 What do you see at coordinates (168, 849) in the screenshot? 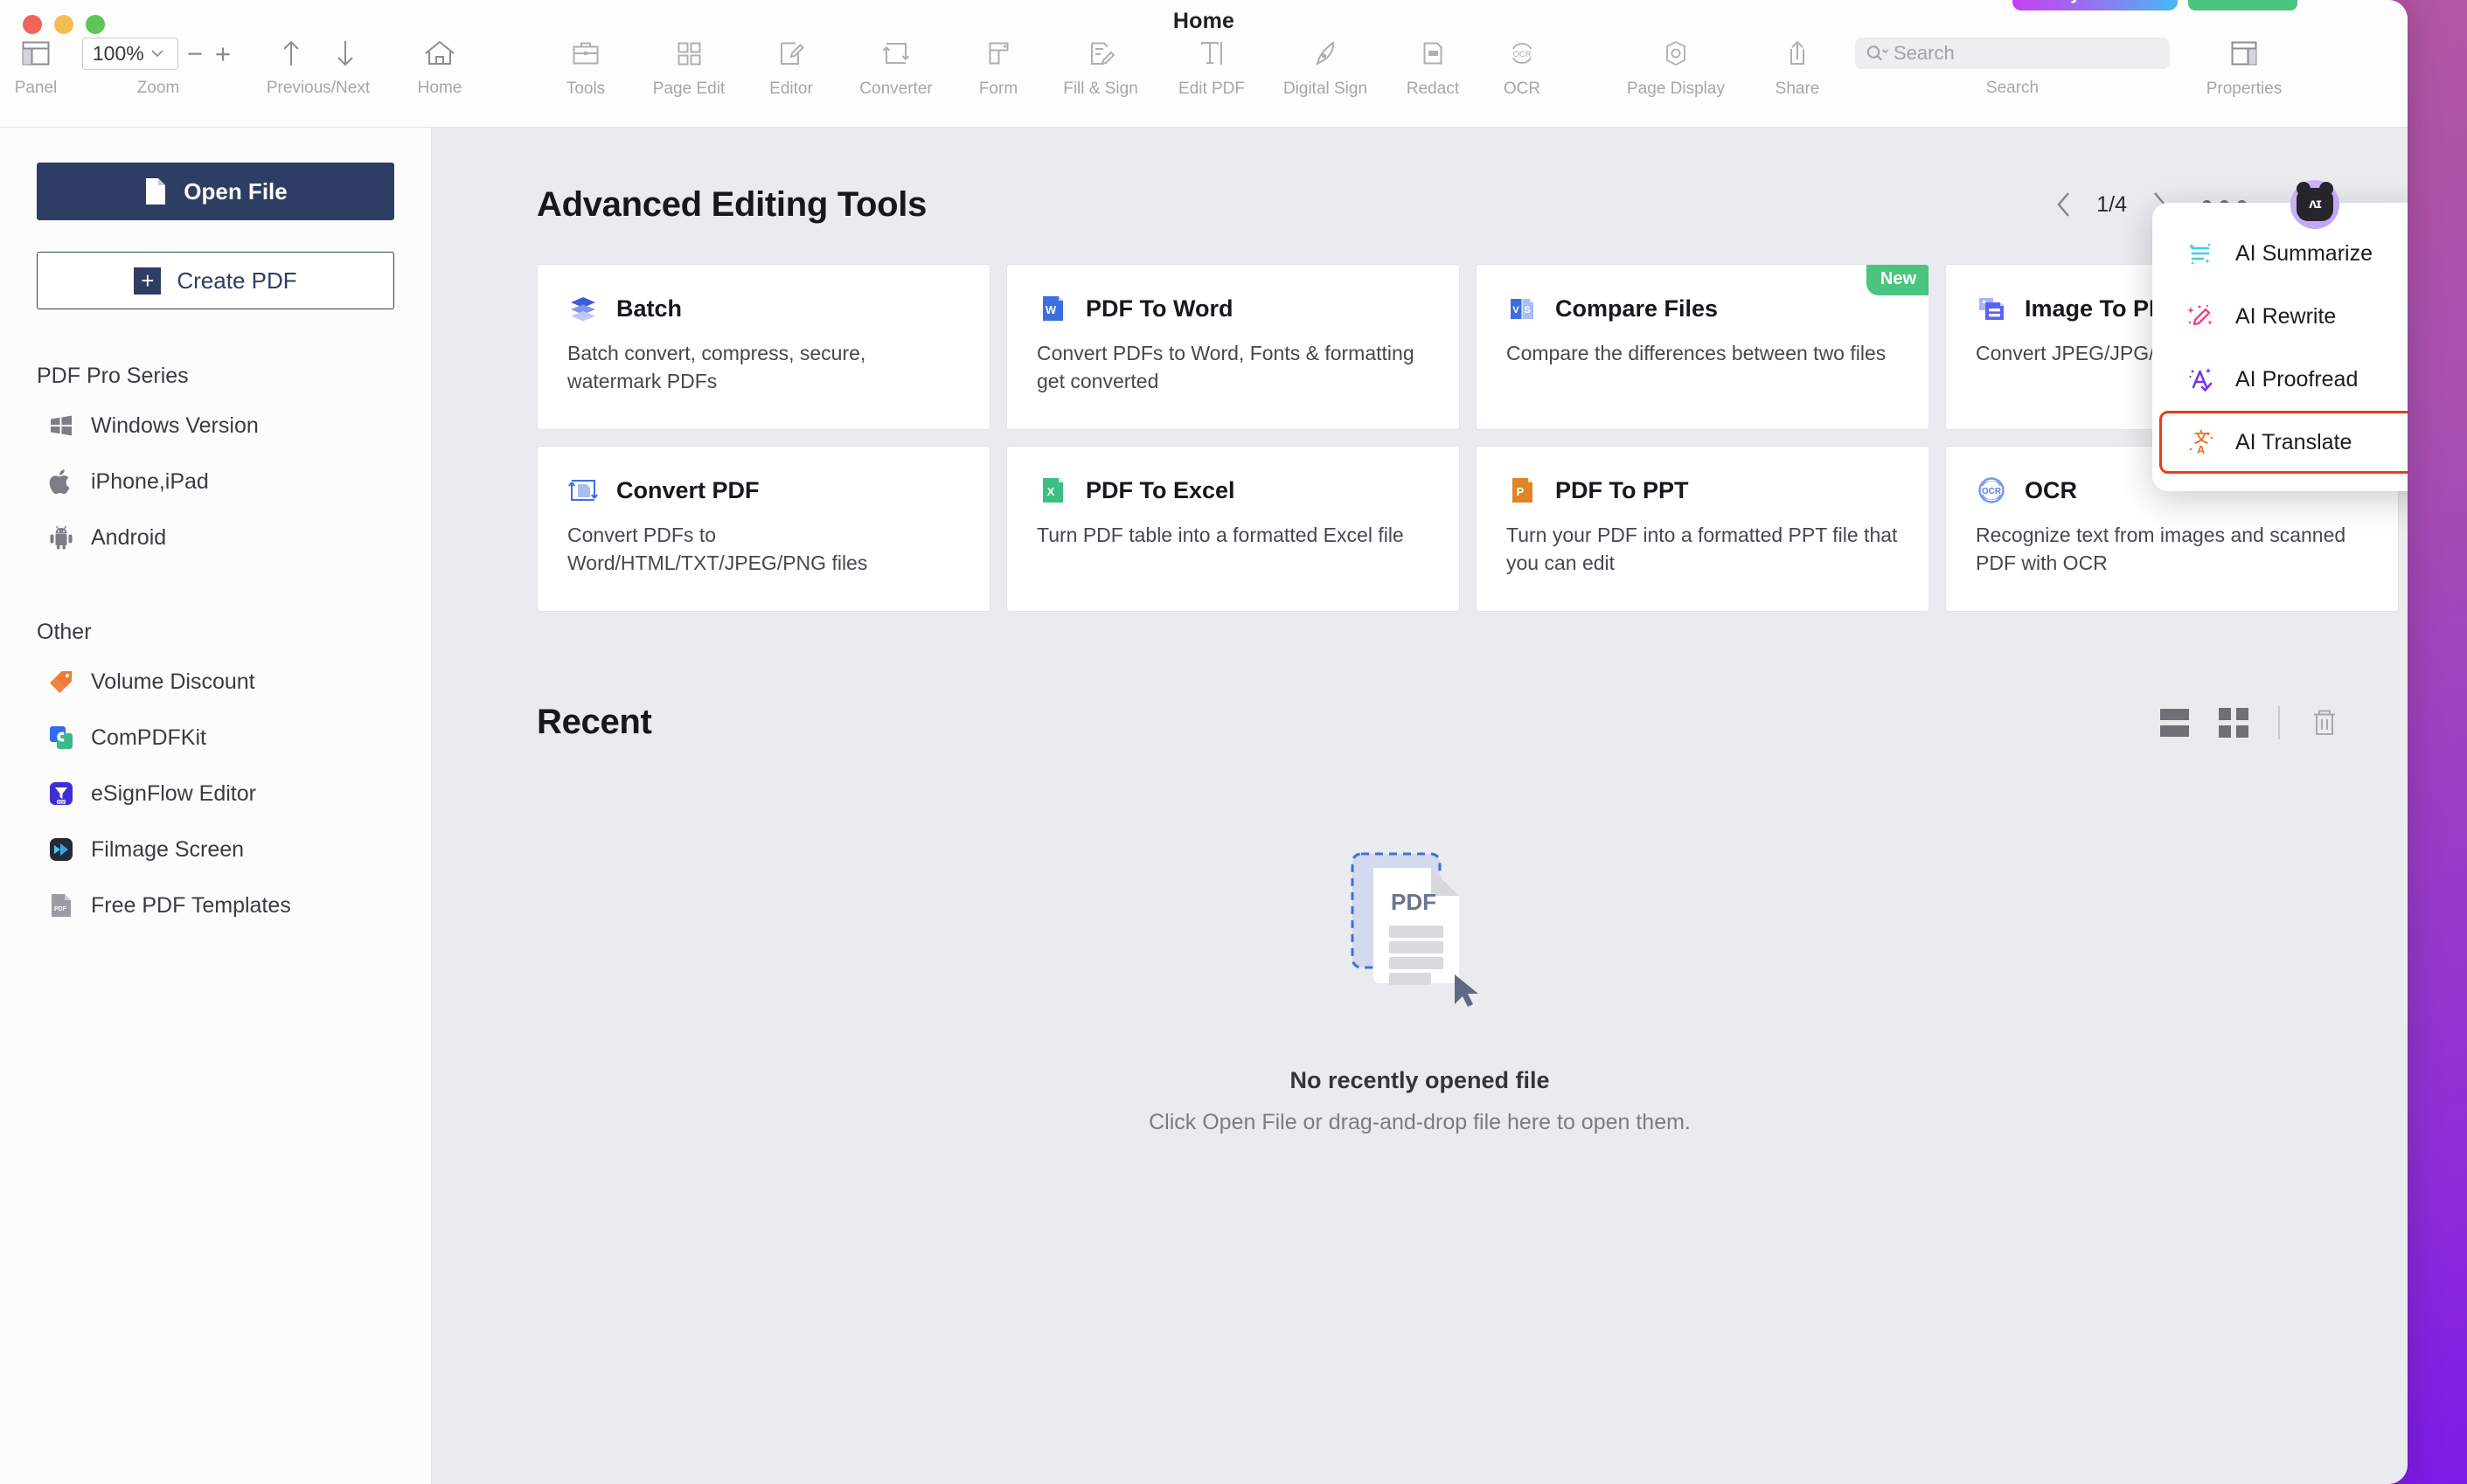
I see `sidebar-item-label: Filmage Screen` at bounding box center [168, 849].